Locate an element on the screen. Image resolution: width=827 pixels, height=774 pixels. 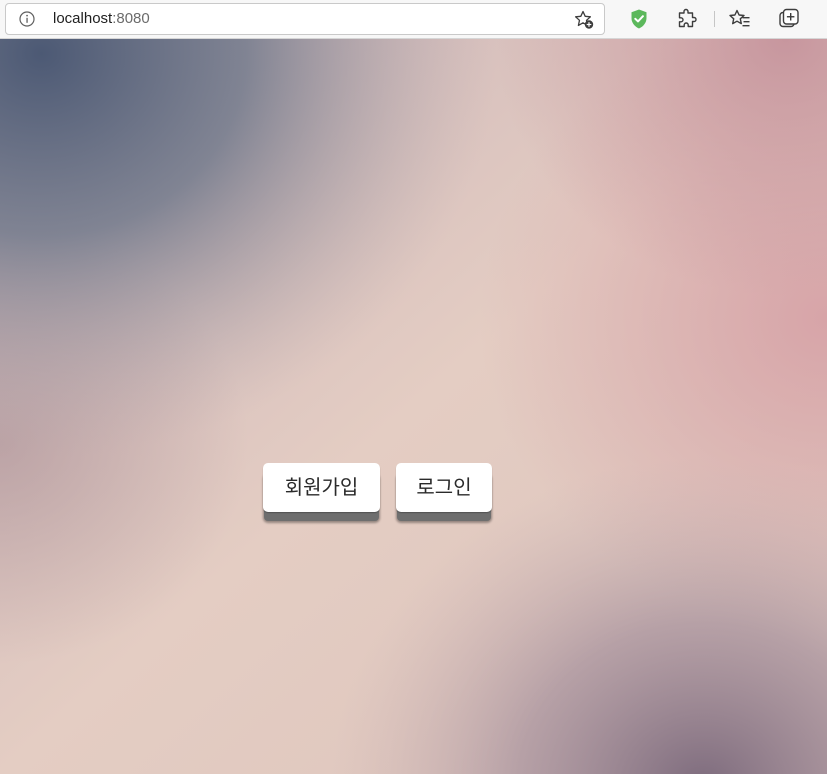
url-port: :8080 is located at coordinates (131, 18).